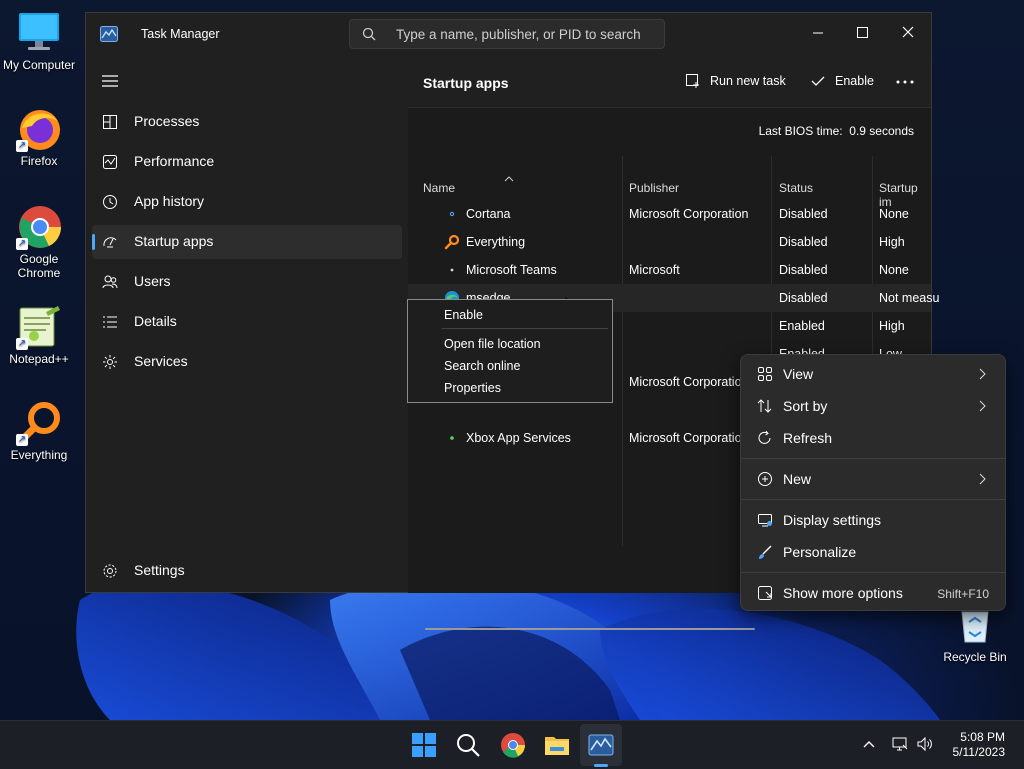  What do you see at coordinates (557, 745) in the screenshot?
I see `file-explorer-folder-icon` at bounding box center [557, 745].